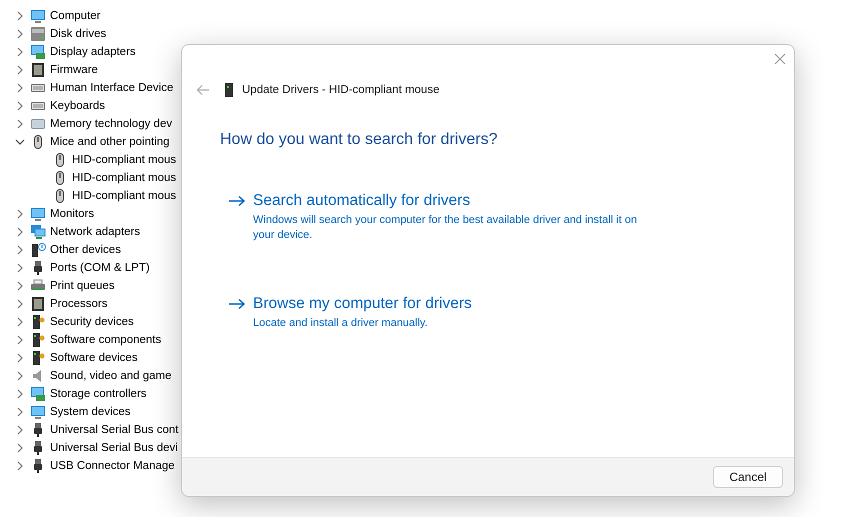 This screenshot has width=843, height=517. I want to click on option-link: Search automatically for drivers, so click(511, 201).